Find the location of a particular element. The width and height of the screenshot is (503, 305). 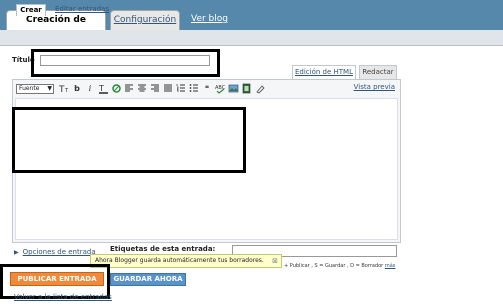

spellcheck-icon: ABC is located at coordinates (220, 89).